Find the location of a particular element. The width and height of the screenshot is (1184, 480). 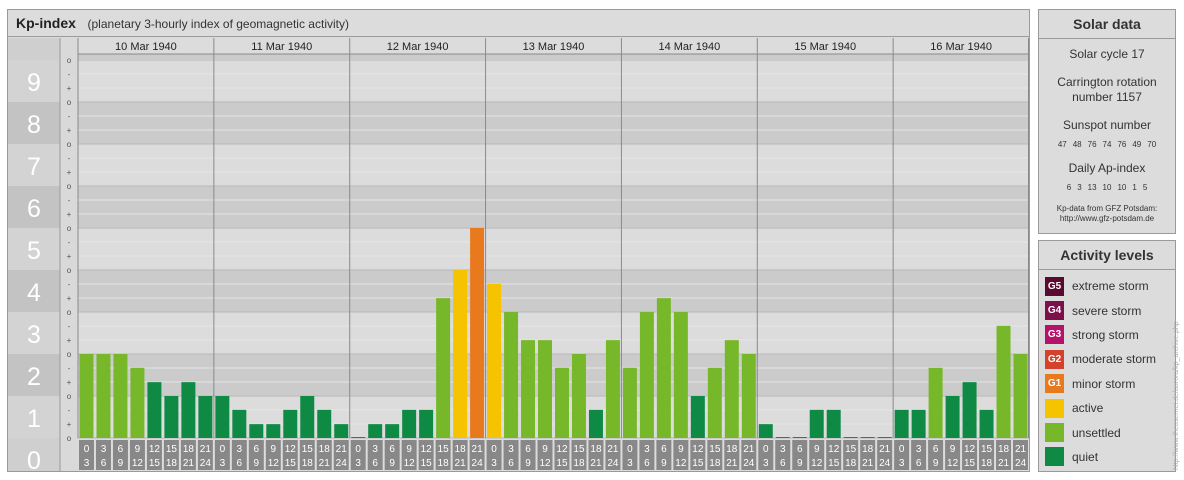

ap-index-label: Daily Ap-index is located at coordinates (1107, 168).